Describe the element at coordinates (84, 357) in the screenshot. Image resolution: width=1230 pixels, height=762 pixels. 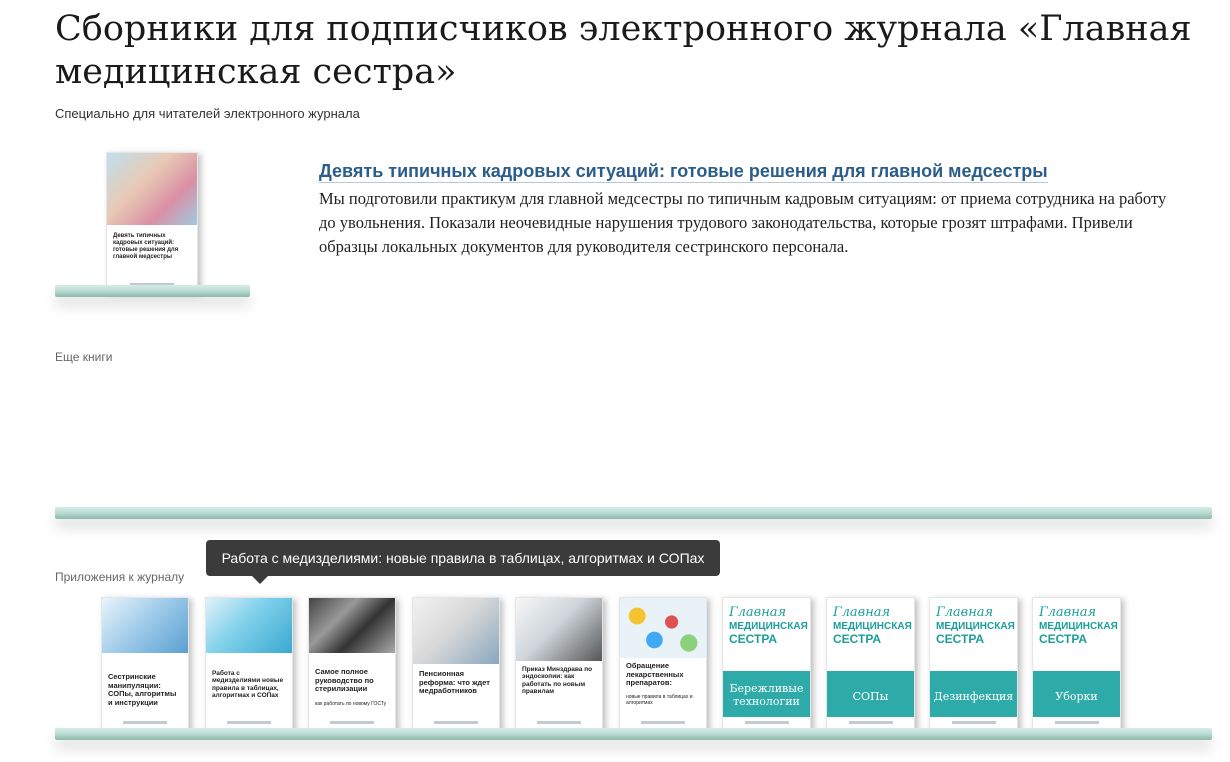
I see `more-books-label: Еще книги` at that location.